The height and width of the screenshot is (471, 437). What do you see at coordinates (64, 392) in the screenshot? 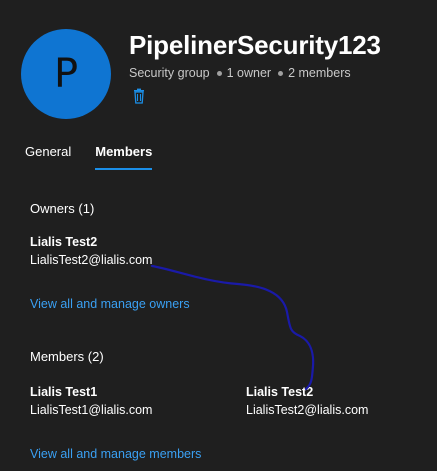
I see `member-name: Lialis Test1` at bounding box center [64, 392].